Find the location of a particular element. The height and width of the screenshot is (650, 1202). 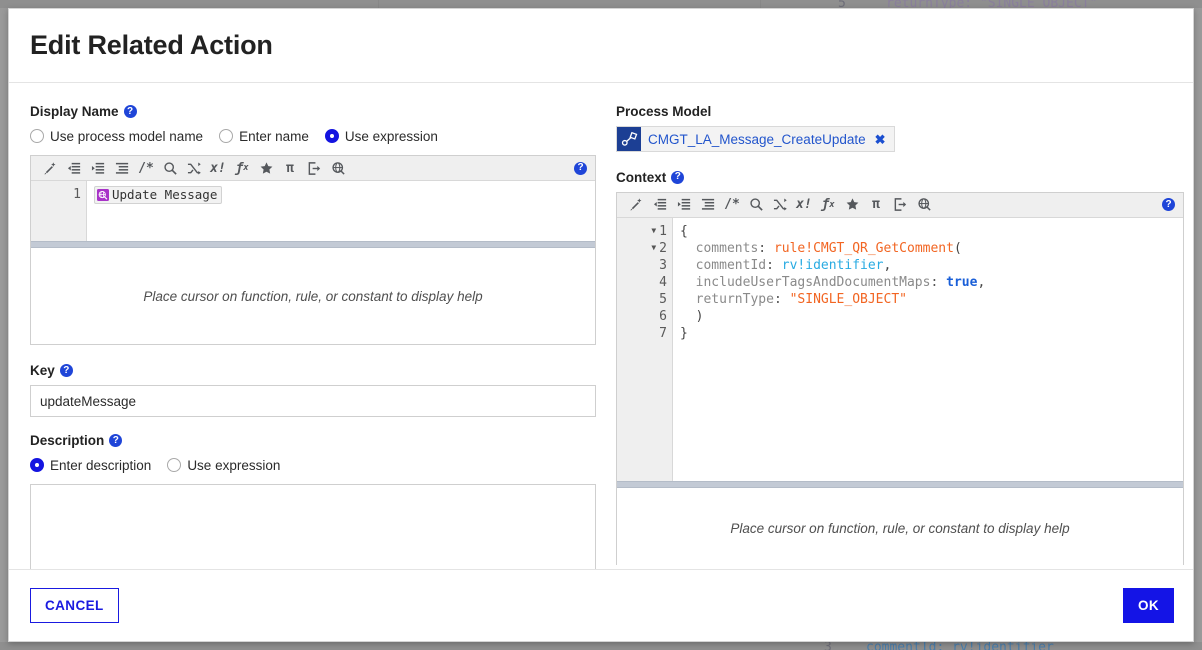

expression-code-area: ▼ 1 Update Message is located at coordinates (313, 211).